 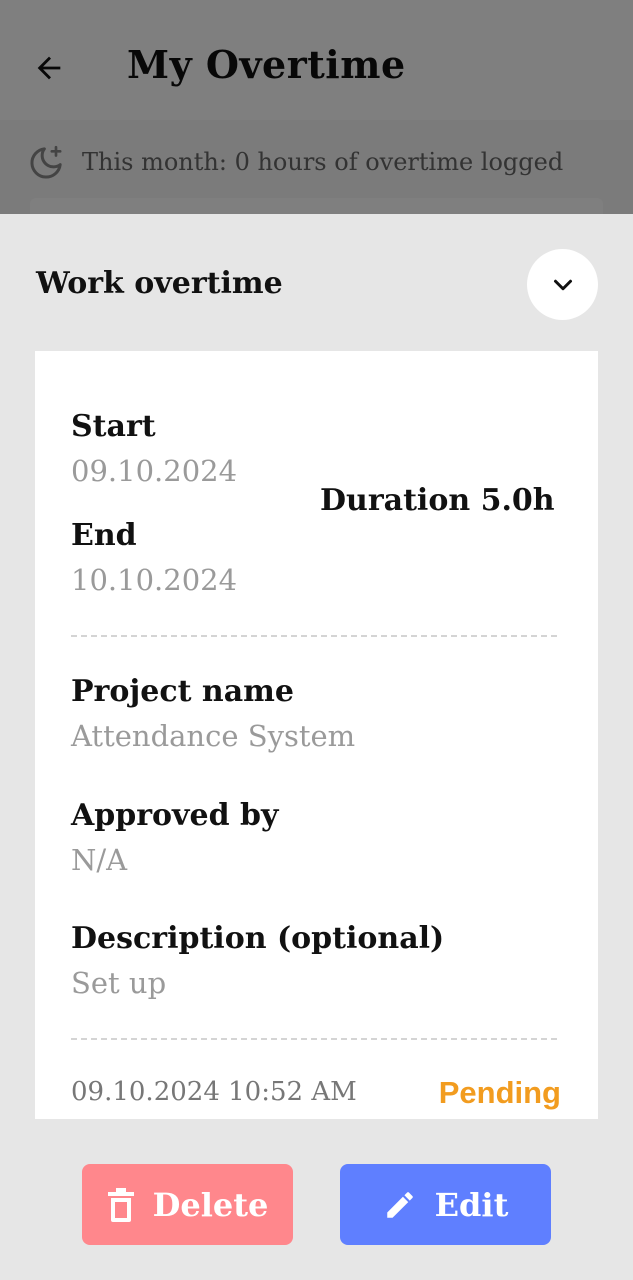 I want to click on project-name-value: Attendance System, so click(x=213, y=736).